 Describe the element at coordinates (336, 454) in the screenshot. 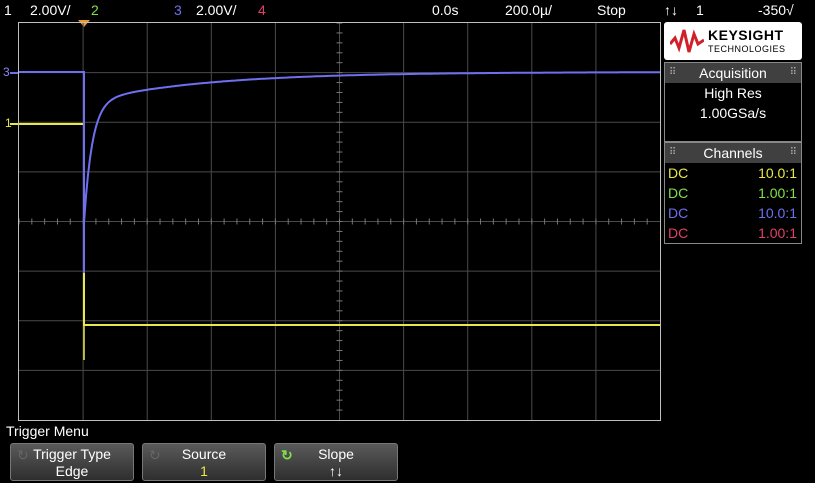

I see `softkey-label: Slope` at that location.